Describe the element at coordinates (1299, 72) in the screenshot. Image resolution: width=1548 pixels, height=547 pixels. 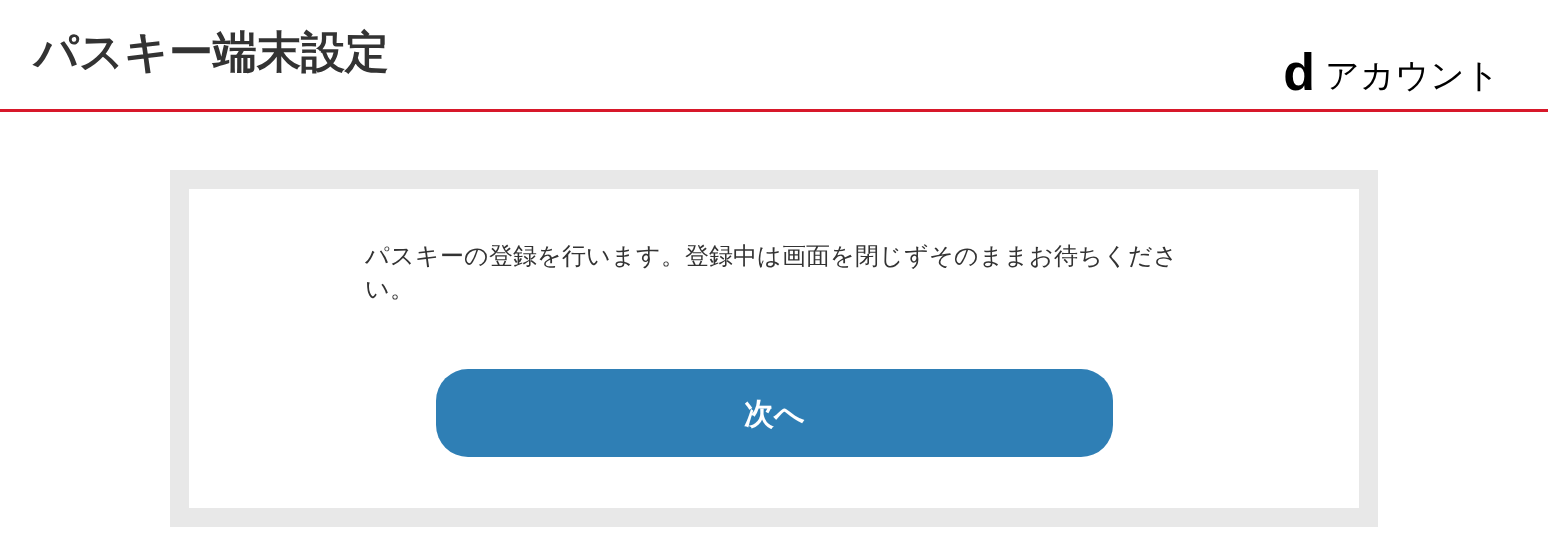
I see `logo-mark: d` at that location.